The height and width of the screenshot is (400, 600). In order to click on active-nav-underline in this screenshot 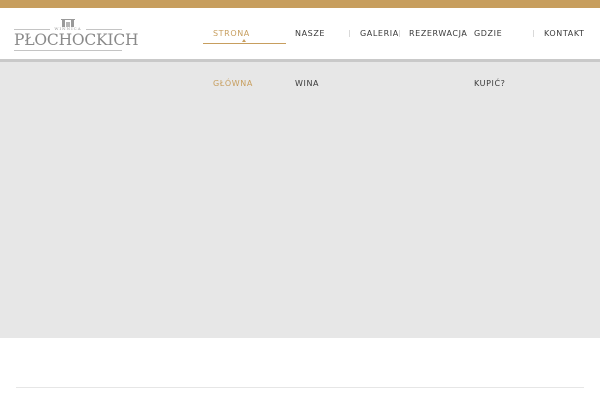, I will do `click(244, 43)`.